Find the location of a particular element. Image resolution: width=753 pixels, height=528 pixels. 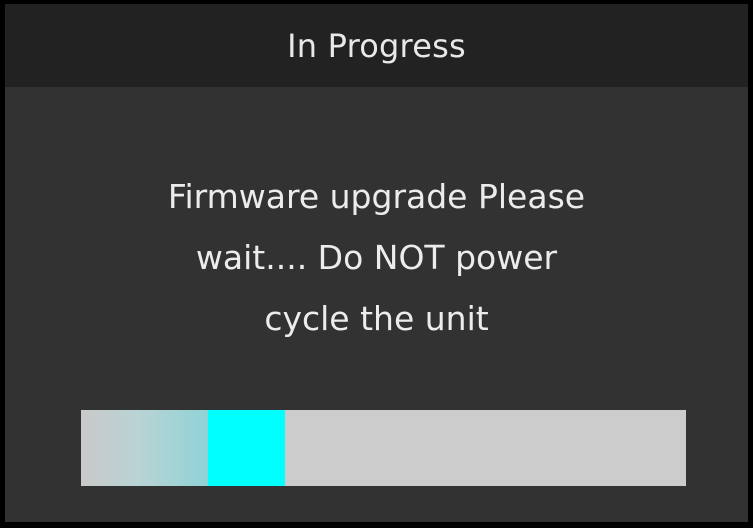

message-line-2: wait.... Do NOT power is located at coordinates (376, 257).